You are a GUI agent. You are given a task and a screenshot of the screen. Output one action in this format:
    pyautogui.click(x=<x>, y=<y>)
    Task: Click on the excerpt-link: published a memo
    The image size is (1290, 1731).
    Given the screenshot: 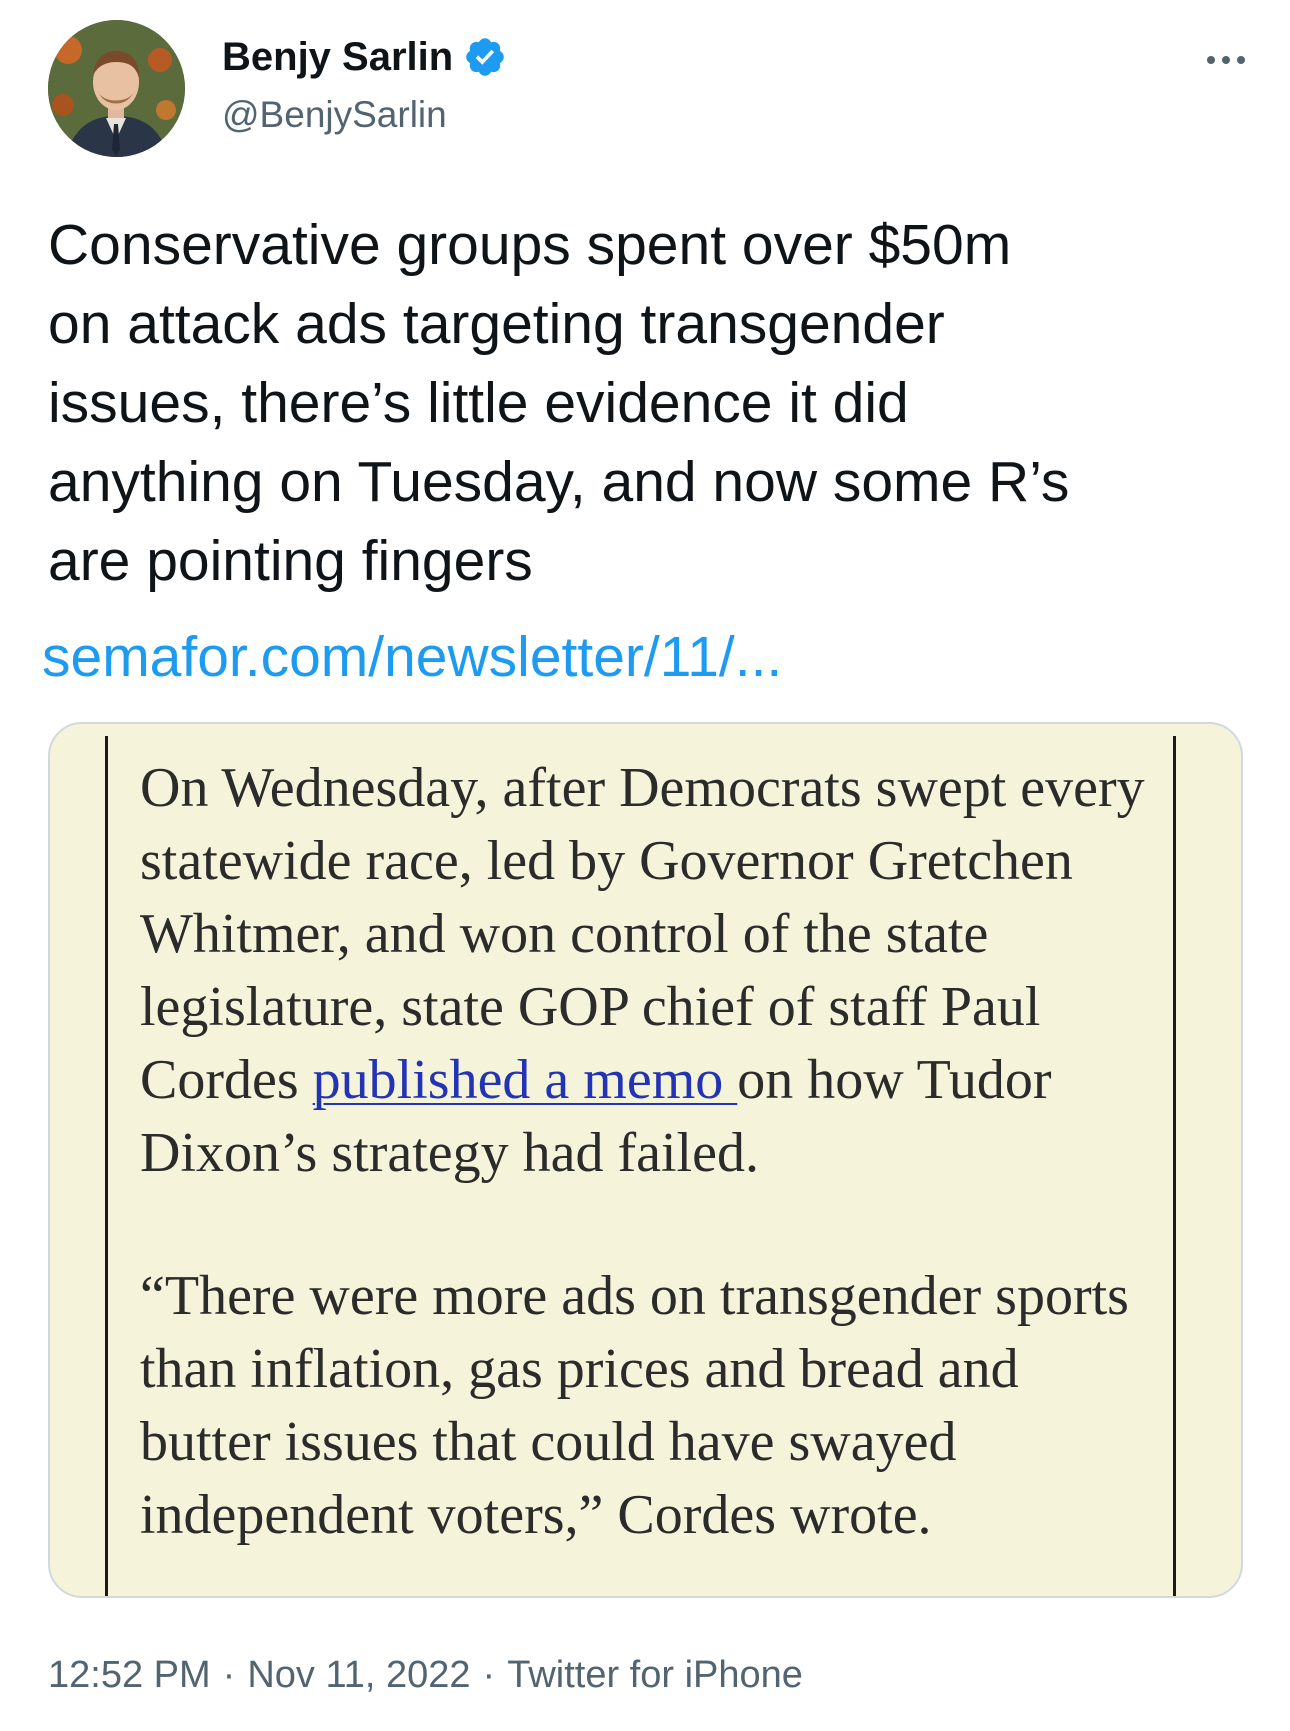 What is the action you would take?
    pyautogui.click(x=525, y=1080)
    